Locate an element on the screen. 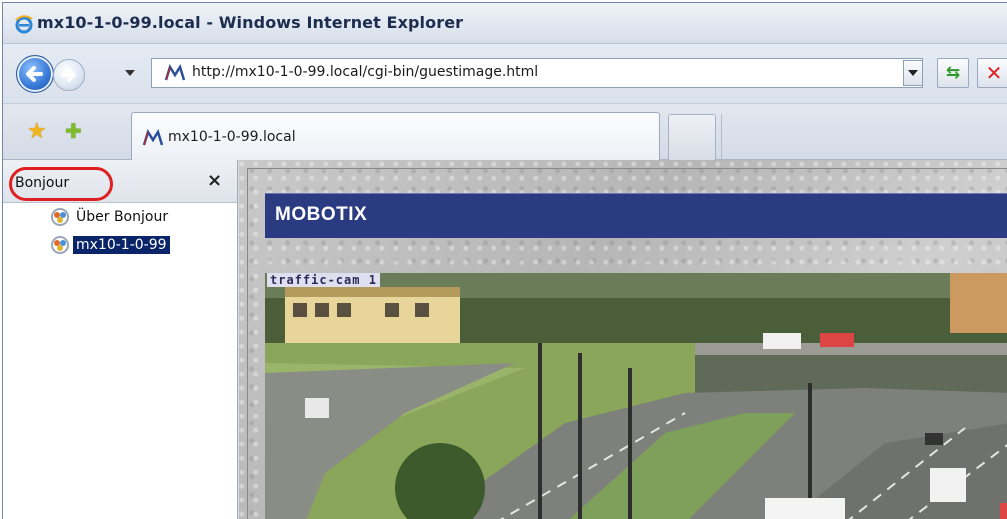  tab-mx10-1-0-99: mx10-1-0-99.local is located at coordinates (395, 136).